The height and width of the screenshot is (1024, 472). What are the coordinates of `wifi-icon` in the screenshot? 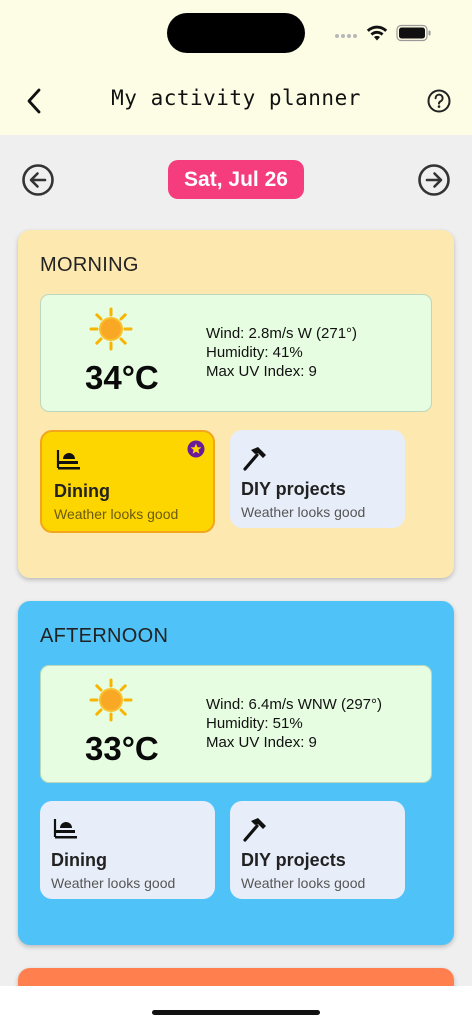 It's located at (377, 33).